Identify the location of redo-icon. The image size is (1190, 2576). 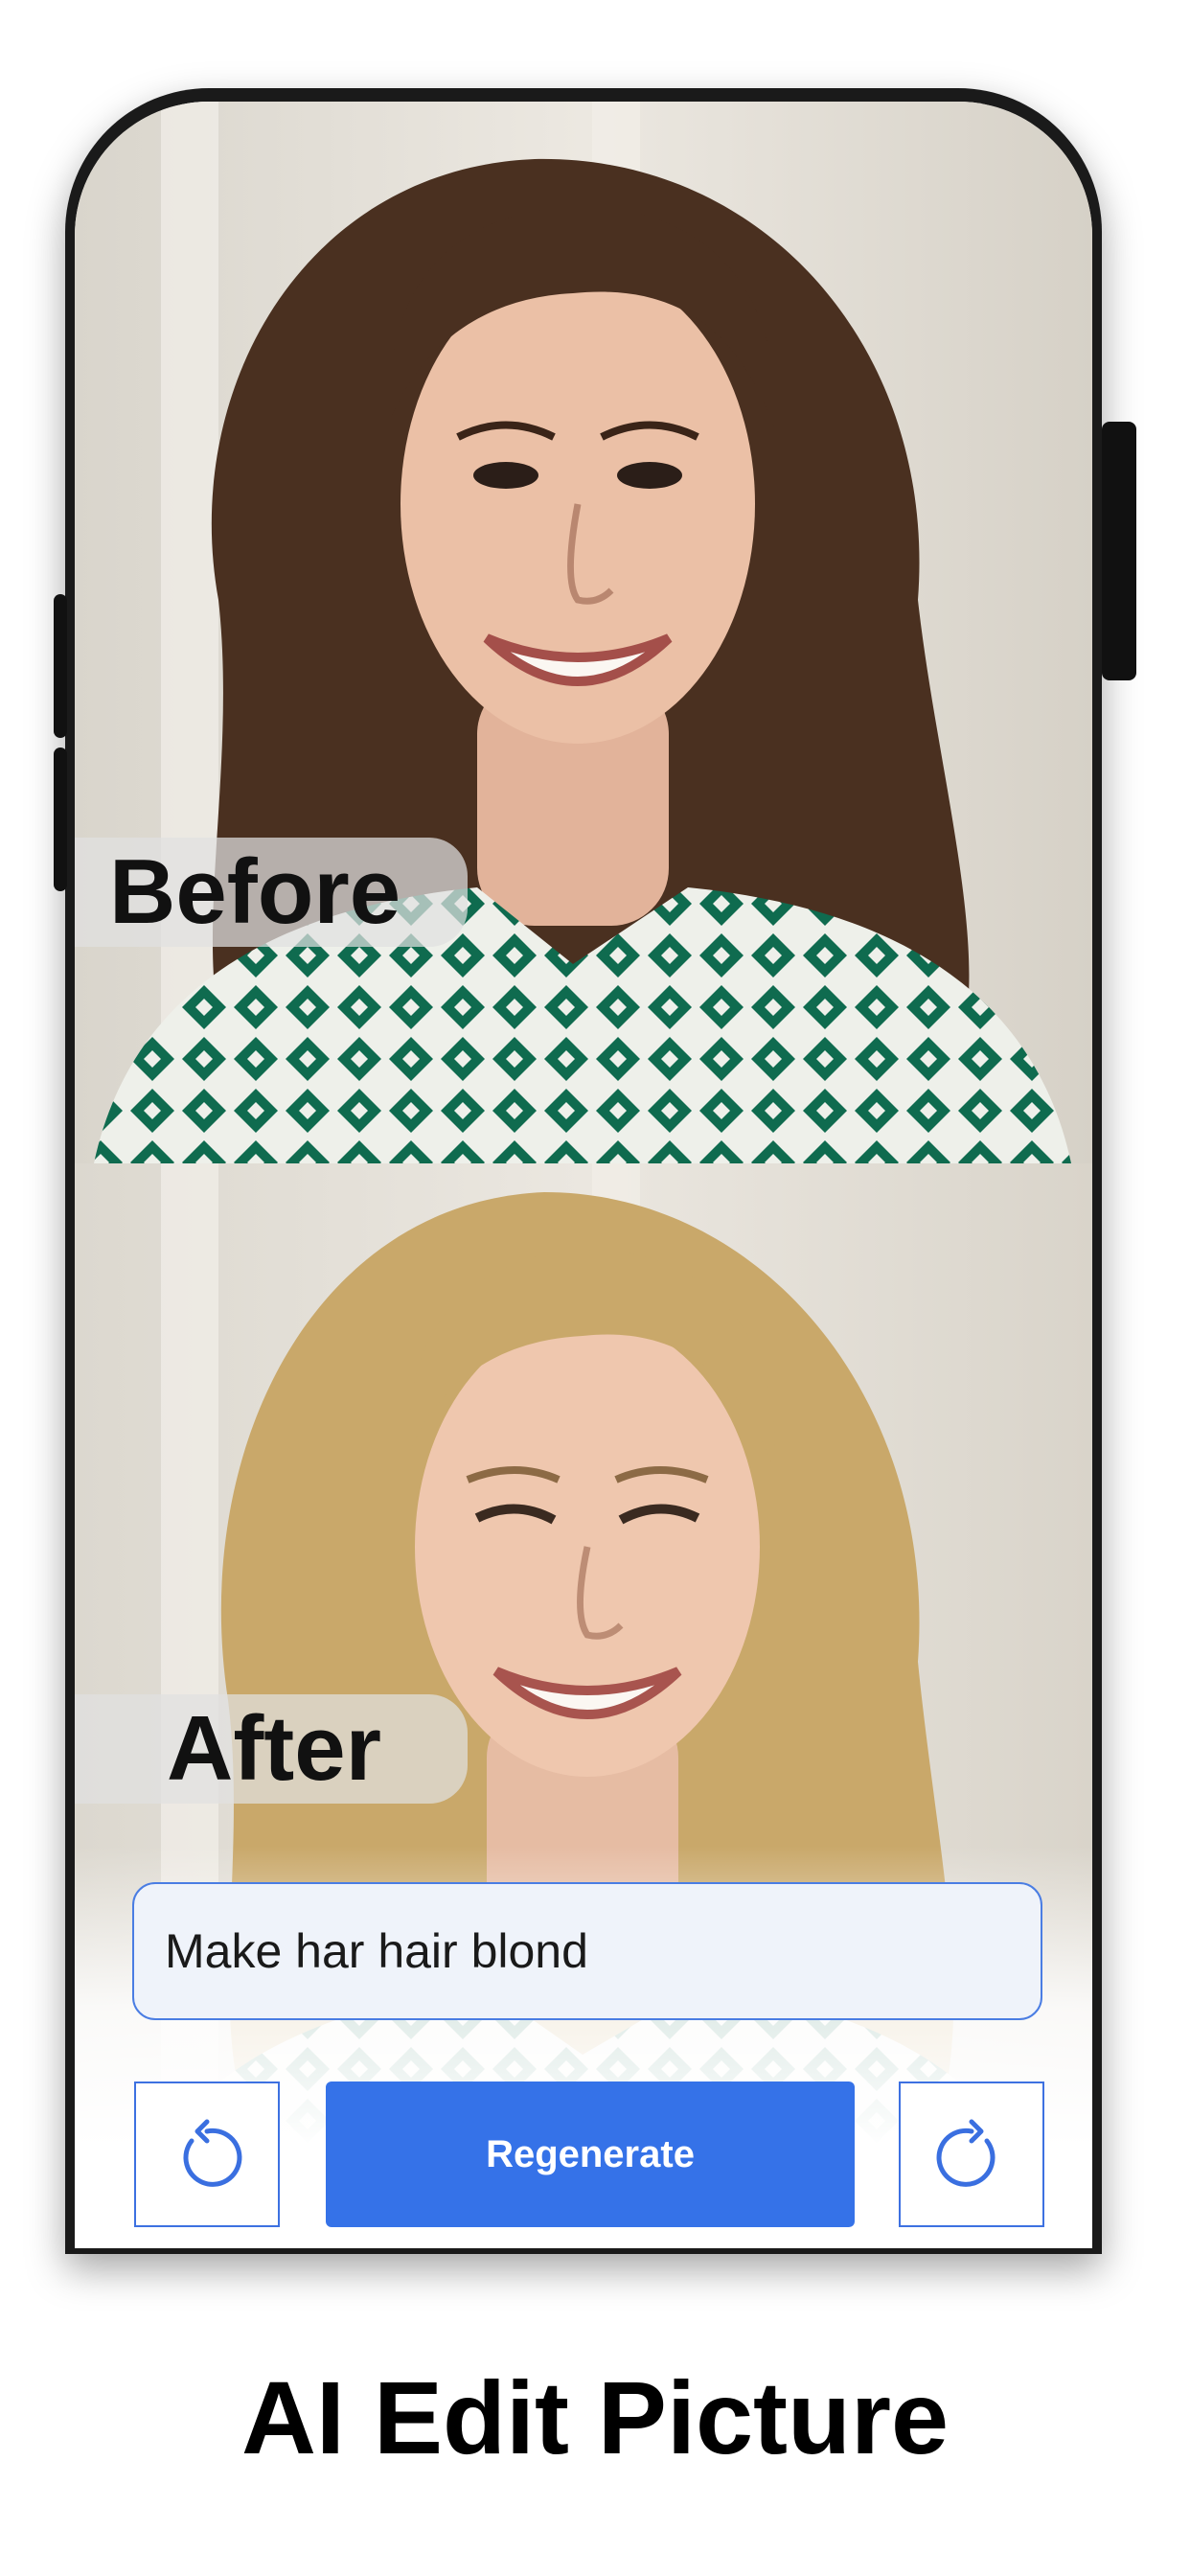
(966, 2153).